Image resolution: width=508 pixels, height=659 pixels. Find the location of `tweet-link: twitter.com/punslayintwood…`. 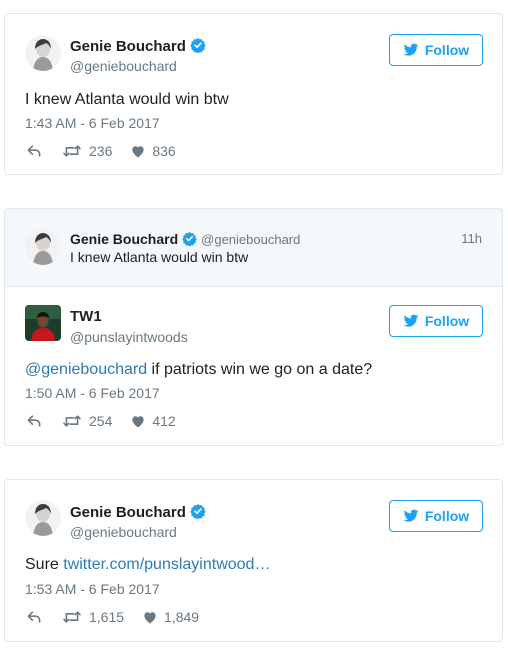

tweet-link: twitter.com/punslayintwood… is located at coordinates (166, 564).